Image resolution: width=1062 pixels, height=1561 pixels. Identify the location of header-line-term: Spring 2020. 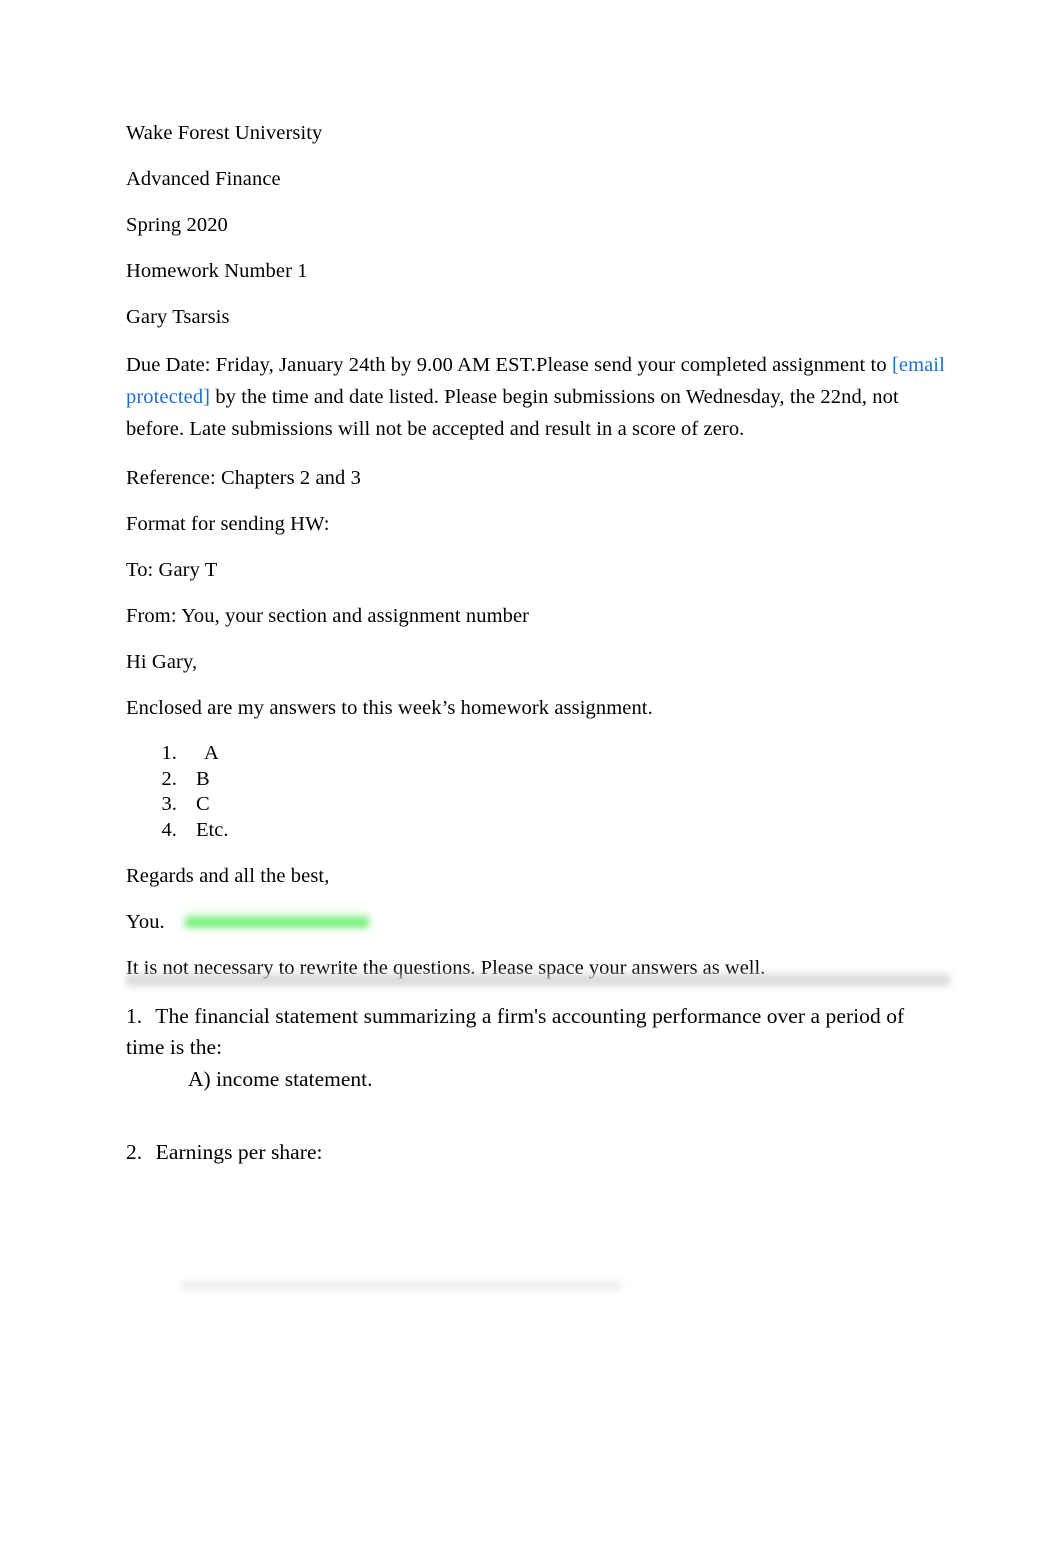
(177, 225).